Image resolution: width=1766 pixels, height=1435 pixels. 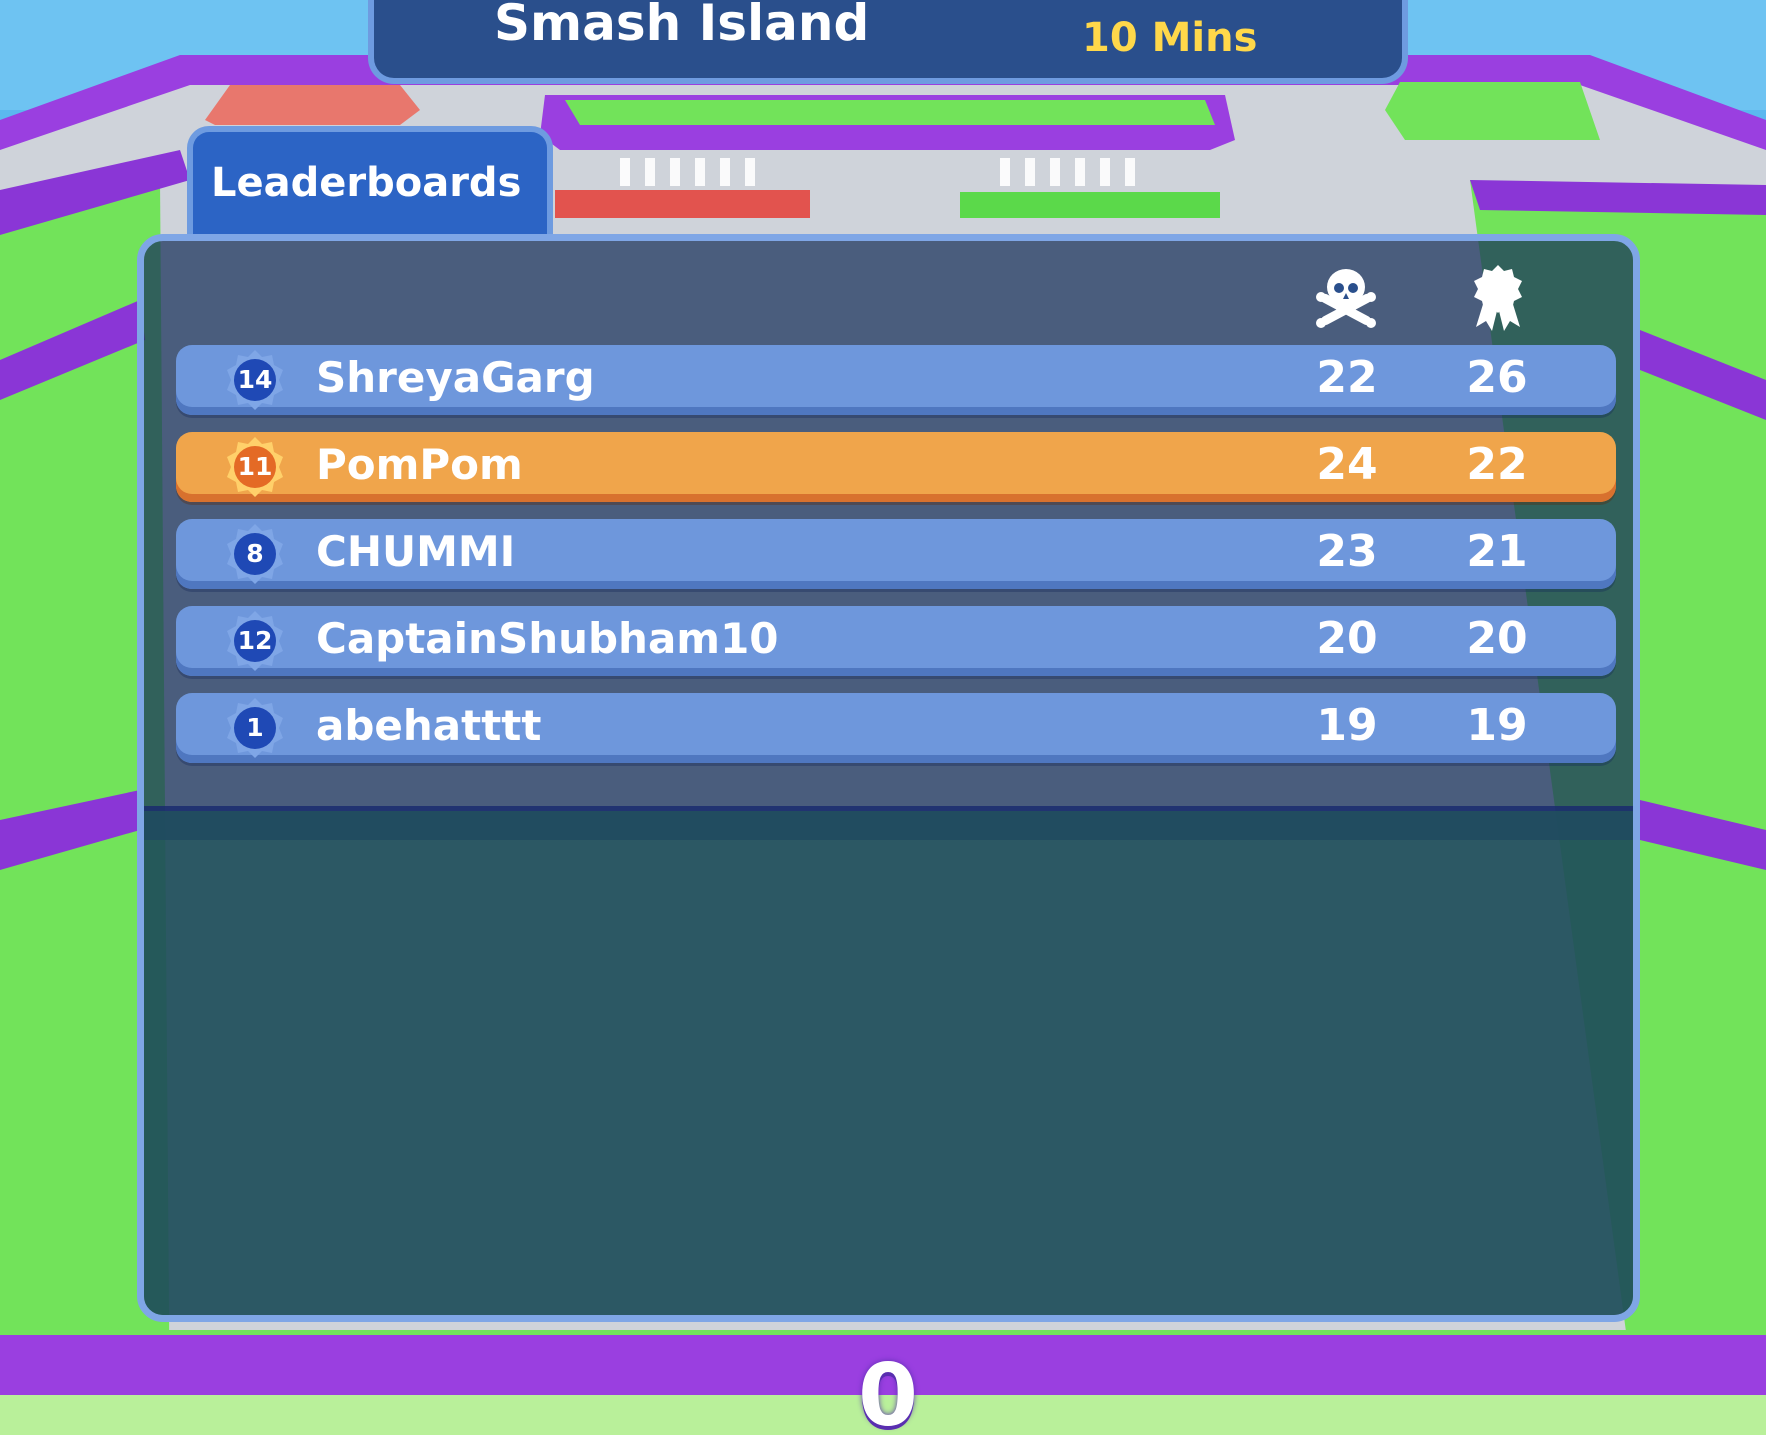 I want to click on leaderboard-row: 8 CHUMMI 23 21, so click(x=896, y=554).